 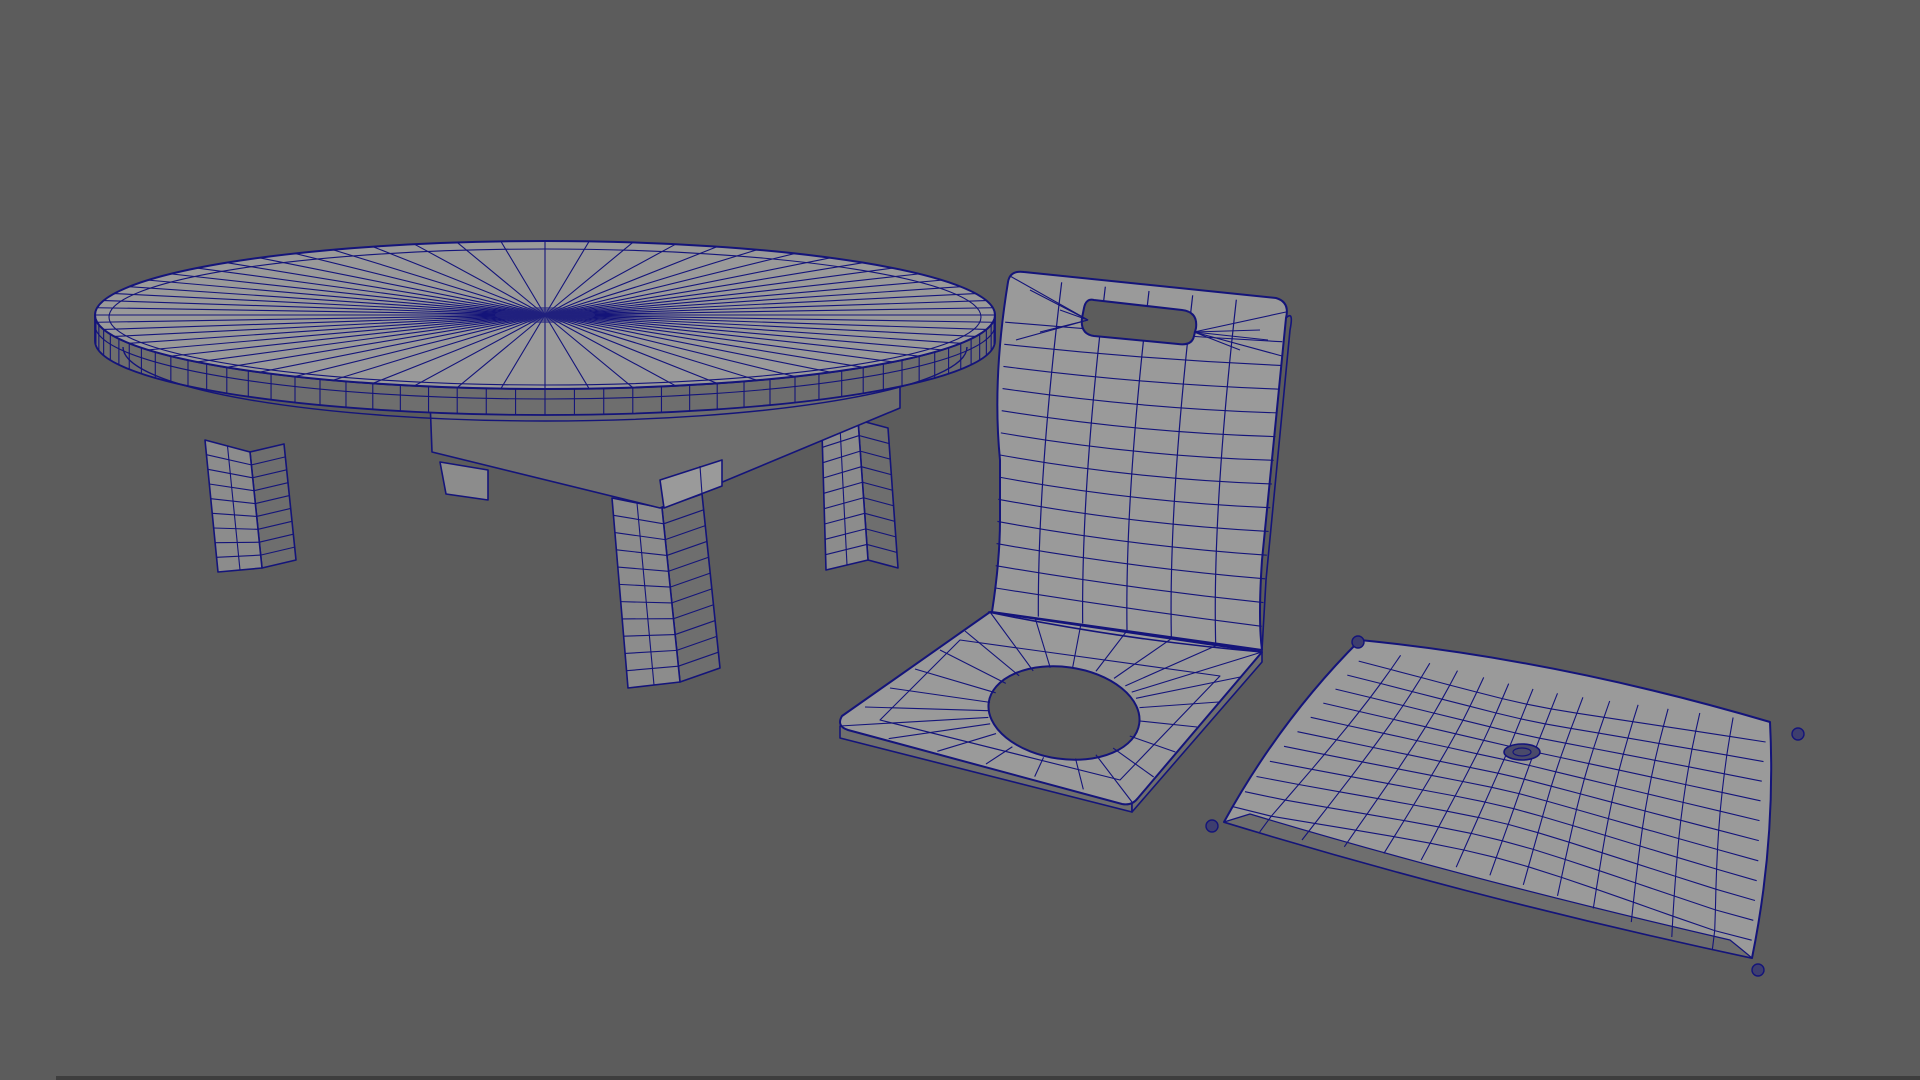 I want to click on cushion-body, so click(x=1498, y=799).